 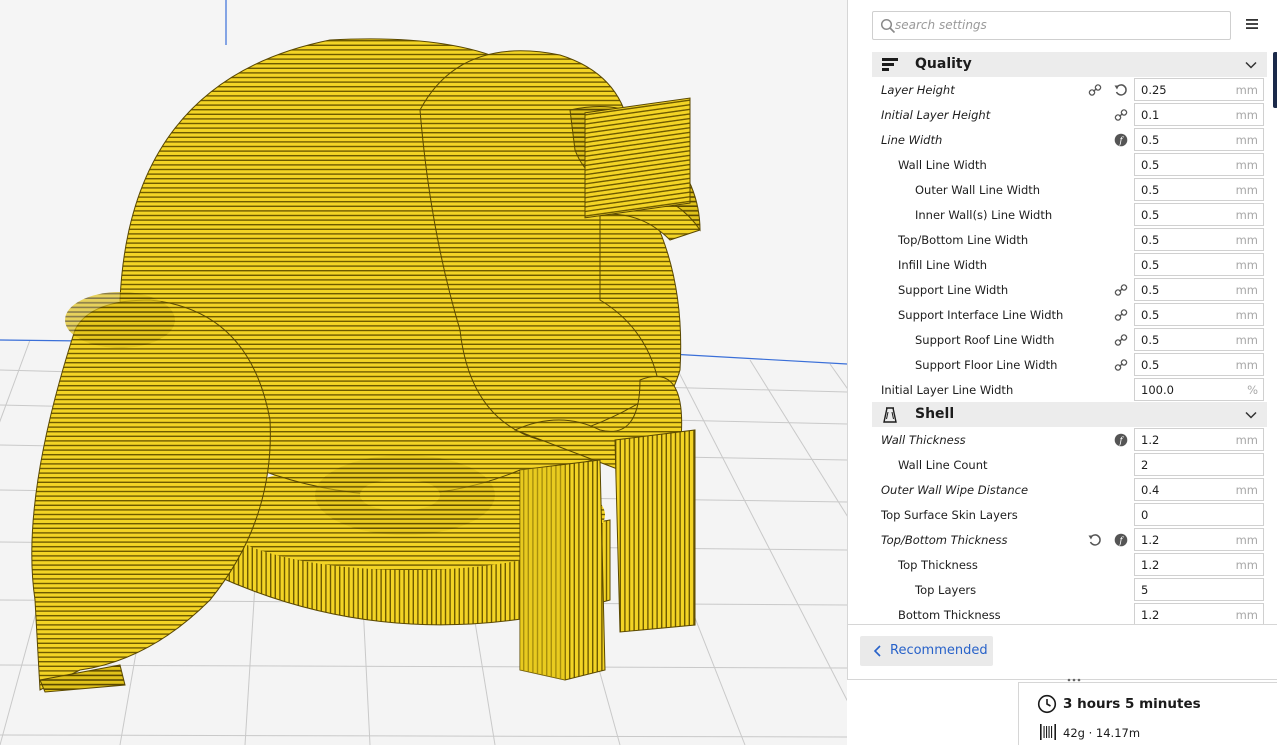 What do you see at coordinates (888, 26) in the screenshot?
I see `search-icon` at bounding box center [888, 26].